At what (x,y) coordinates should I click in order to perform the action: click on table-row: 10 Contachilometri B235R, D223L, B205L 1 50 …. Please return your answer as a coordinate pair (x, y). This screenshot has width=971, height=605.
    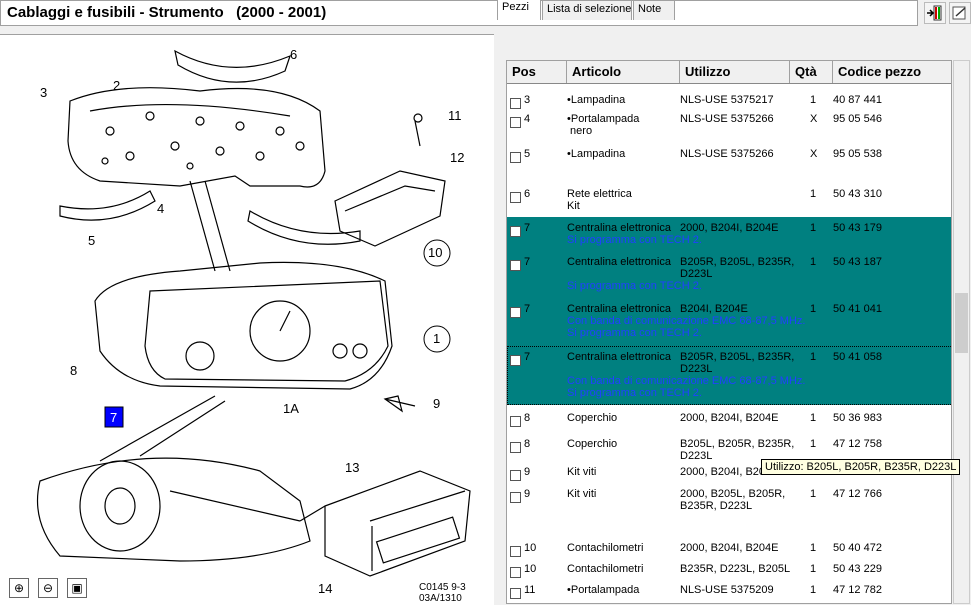
    Looking at the image, I should click on (729, 568).